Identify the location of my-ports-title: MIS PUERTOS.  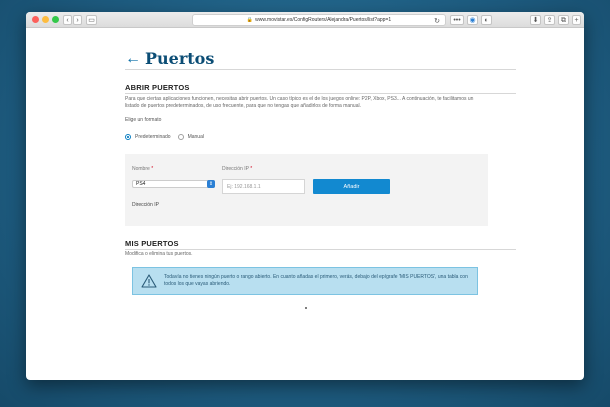
(152, 243).